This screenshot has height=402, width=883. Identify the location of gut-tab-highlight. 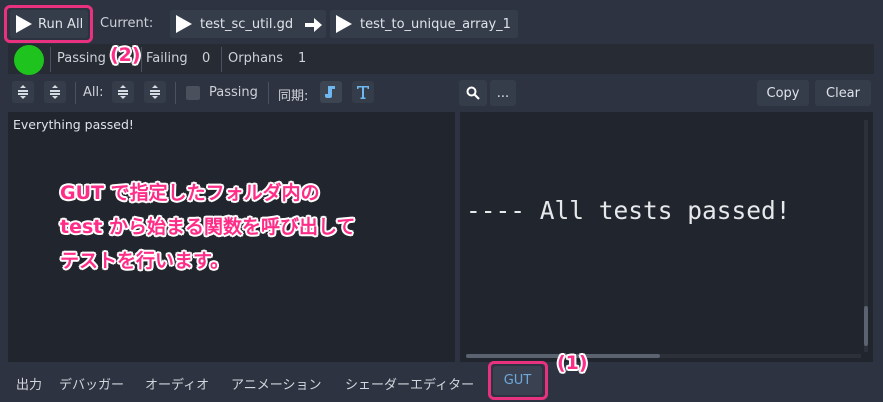
(518, 380).